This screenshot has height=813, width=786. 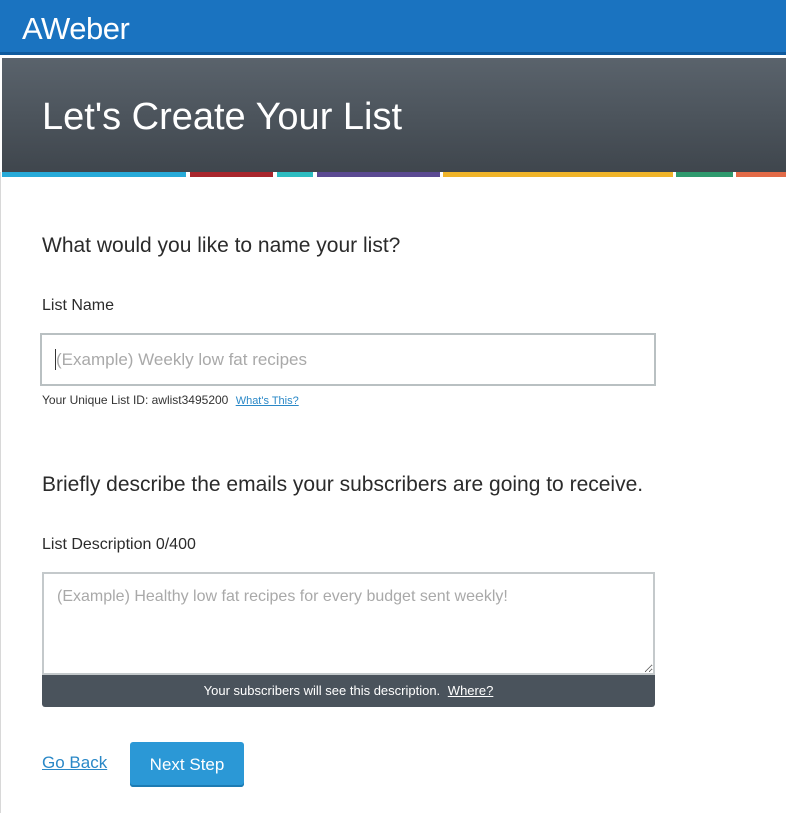 What do you see at coordinates (222, 117) in the screenshot?
I see `page-title: Let's Create Your List` at bounding box center [222, 117].